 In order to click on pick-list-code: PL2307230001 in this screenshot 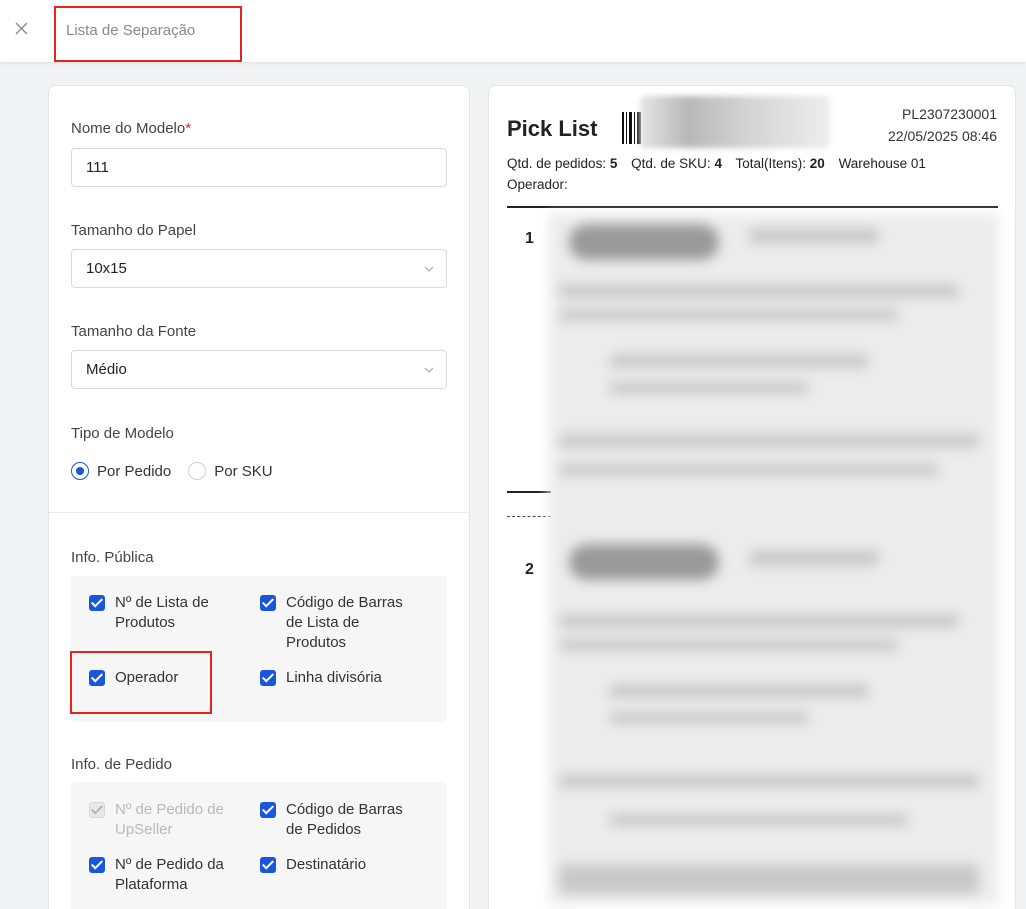, I will do `click(949, 114)`.